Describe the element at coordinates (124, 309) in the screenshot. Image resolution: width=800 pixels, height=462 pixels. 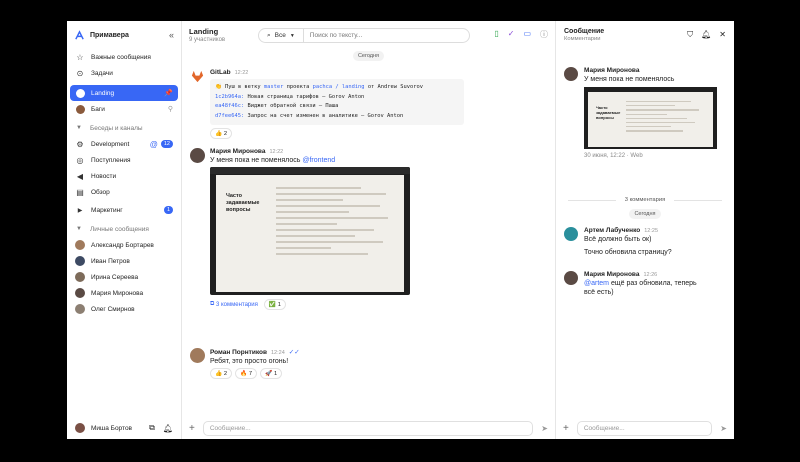
I see `sidebar-item-person: Олег Смирнов` at that location.